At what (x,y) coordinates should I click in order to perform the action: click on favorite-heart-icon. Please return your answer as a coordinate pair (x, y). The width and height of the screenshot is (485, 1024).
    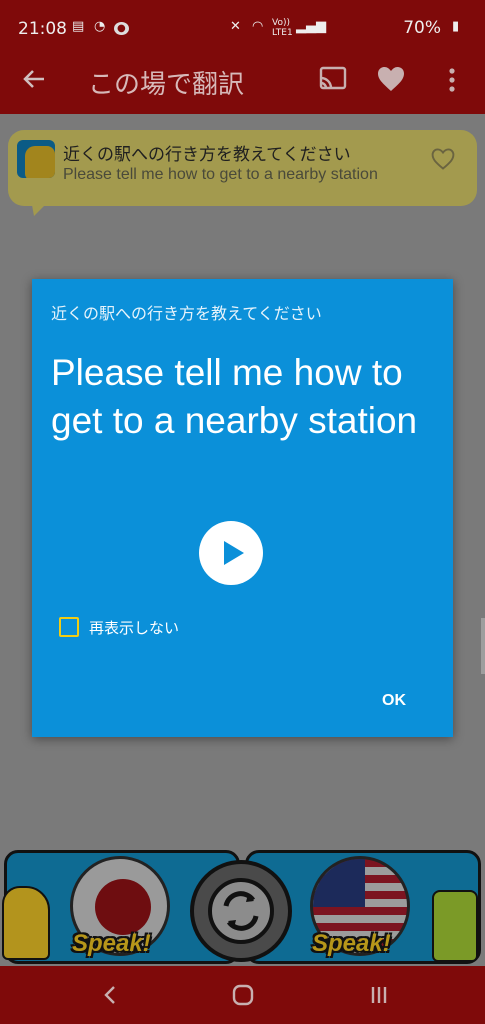
    Looking at the image, I should click on (443, 159).